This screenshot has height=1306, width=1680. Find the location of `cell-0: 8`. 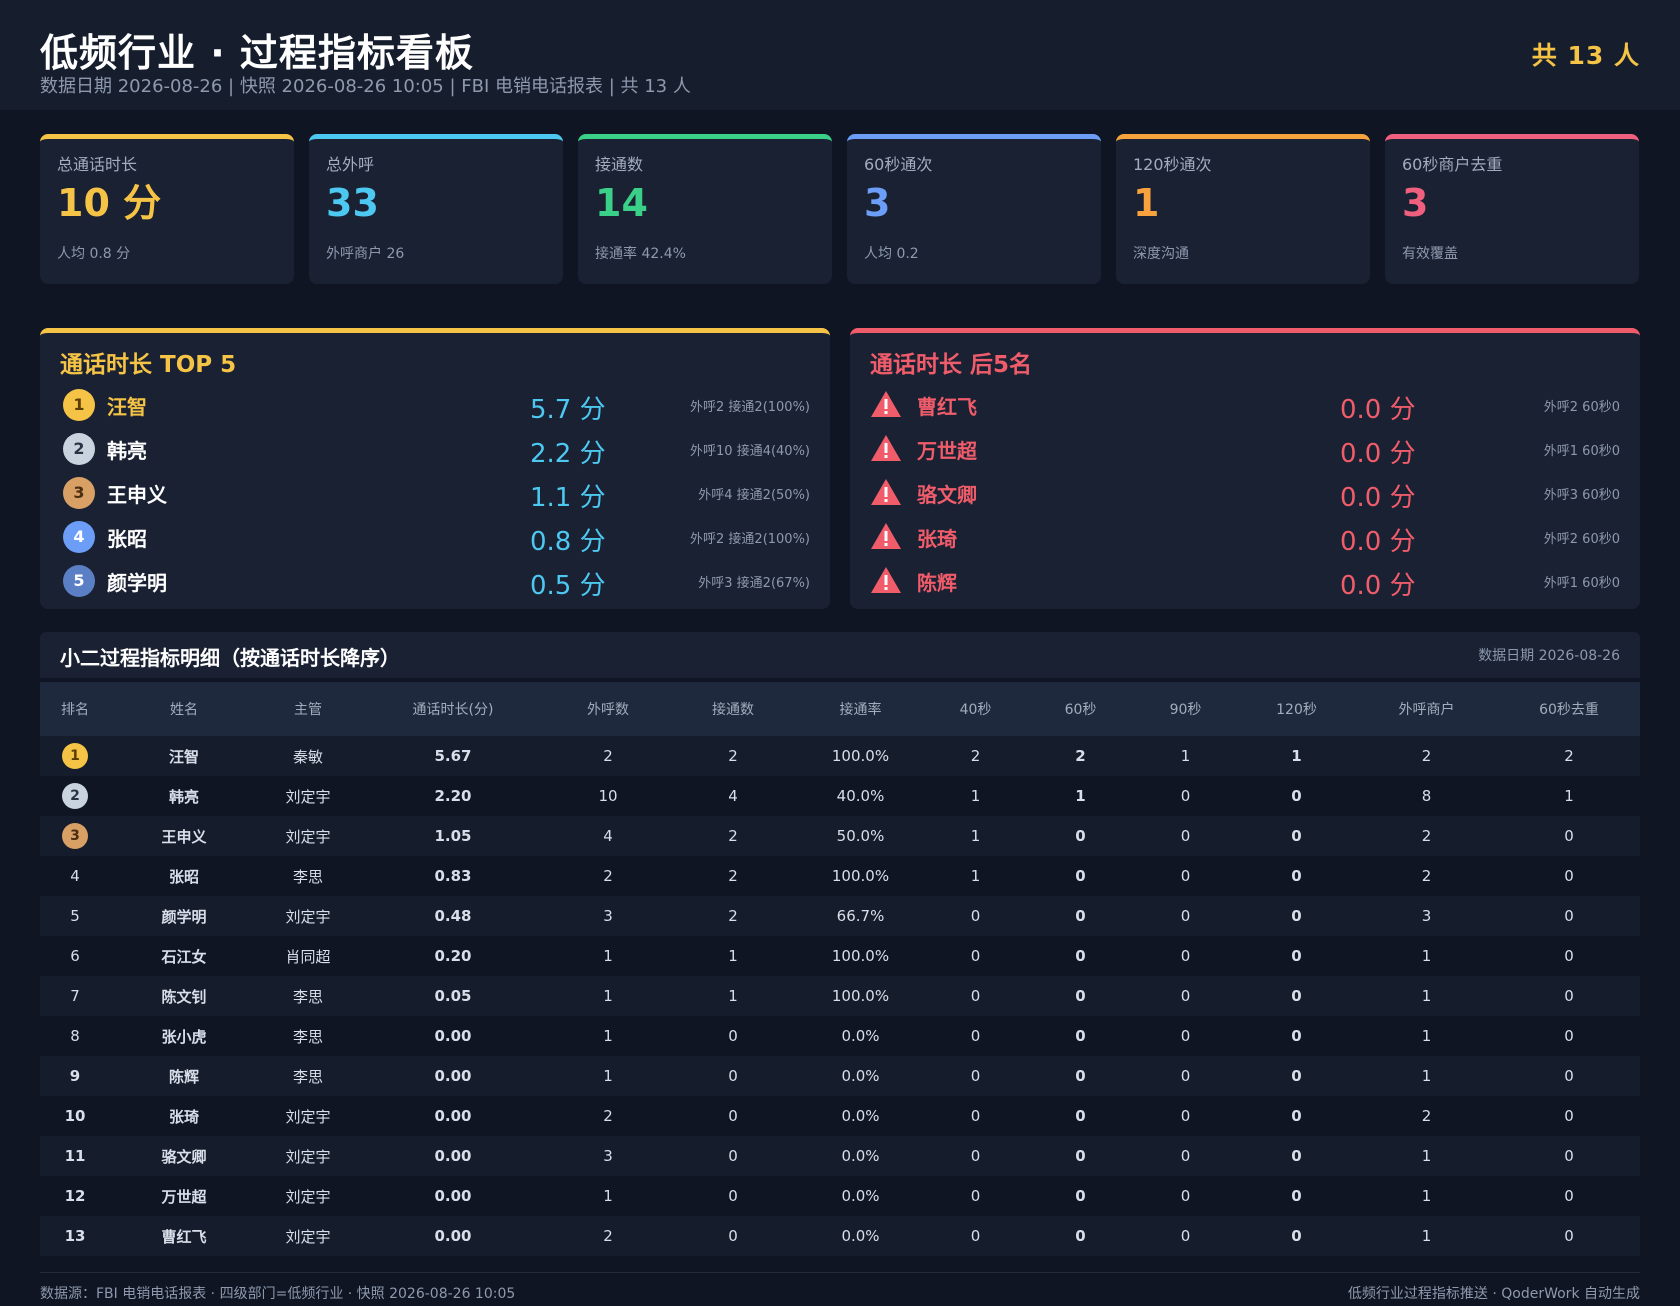

cell-0: 8 is located at coordinates (75, 1036).